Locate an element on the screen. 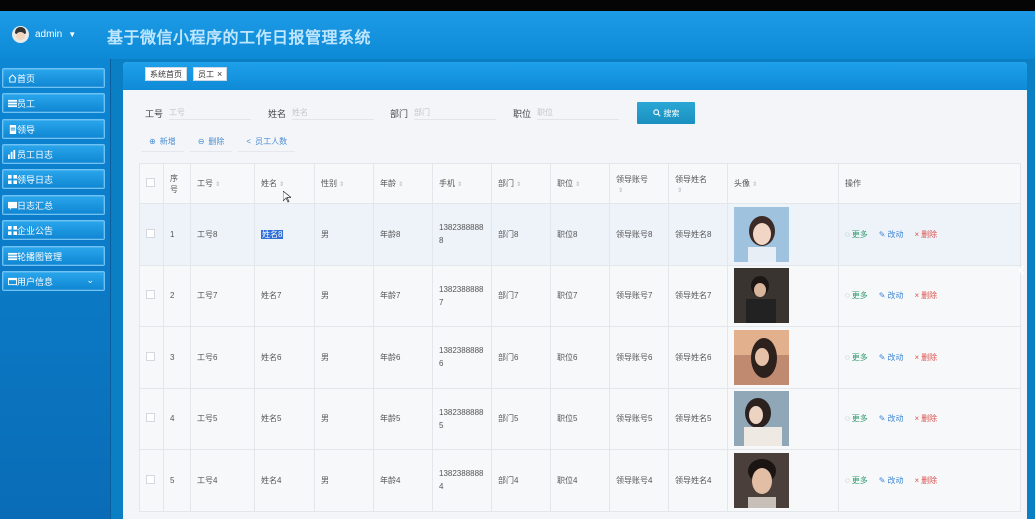 The image size is (1035, 519). column-header-dept: 部门 ⇕ is located at coordinates (521, 183).